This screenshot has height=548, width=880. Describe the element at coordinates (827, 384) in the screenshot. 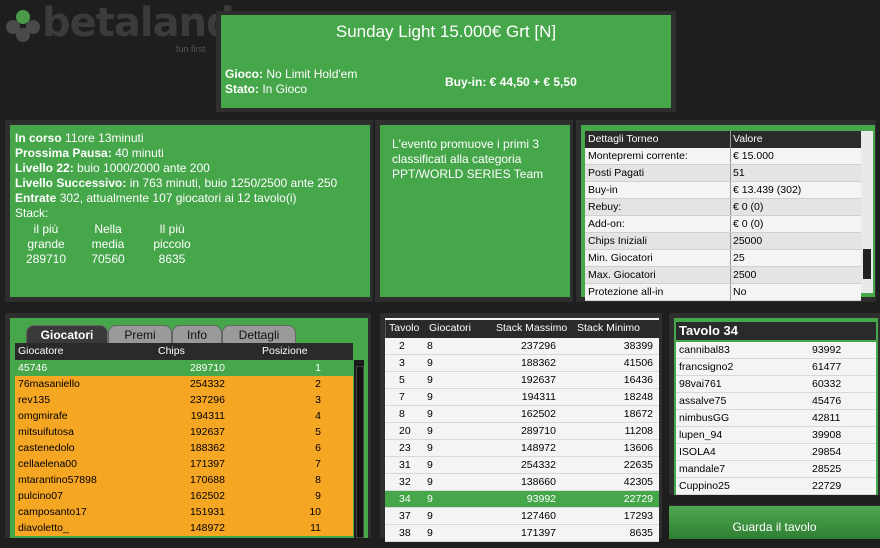

I see `table-cell: 60332` at that location.